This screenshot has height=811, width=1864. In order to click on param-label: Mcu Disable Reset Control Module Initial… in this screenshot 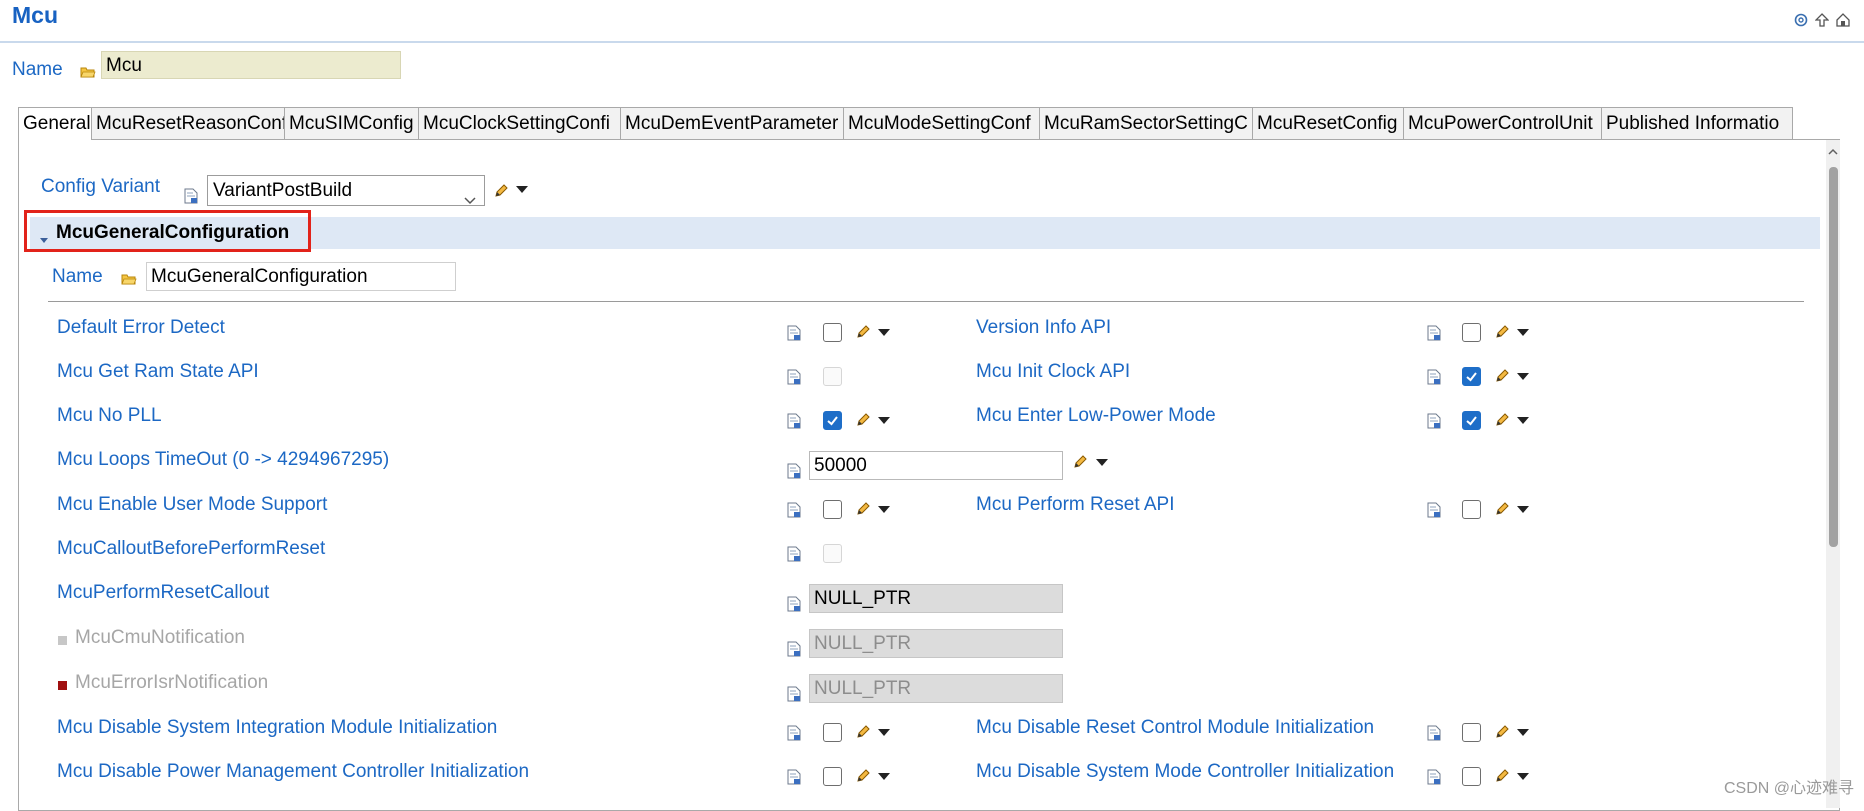, I will do `click(1175, 727)`.